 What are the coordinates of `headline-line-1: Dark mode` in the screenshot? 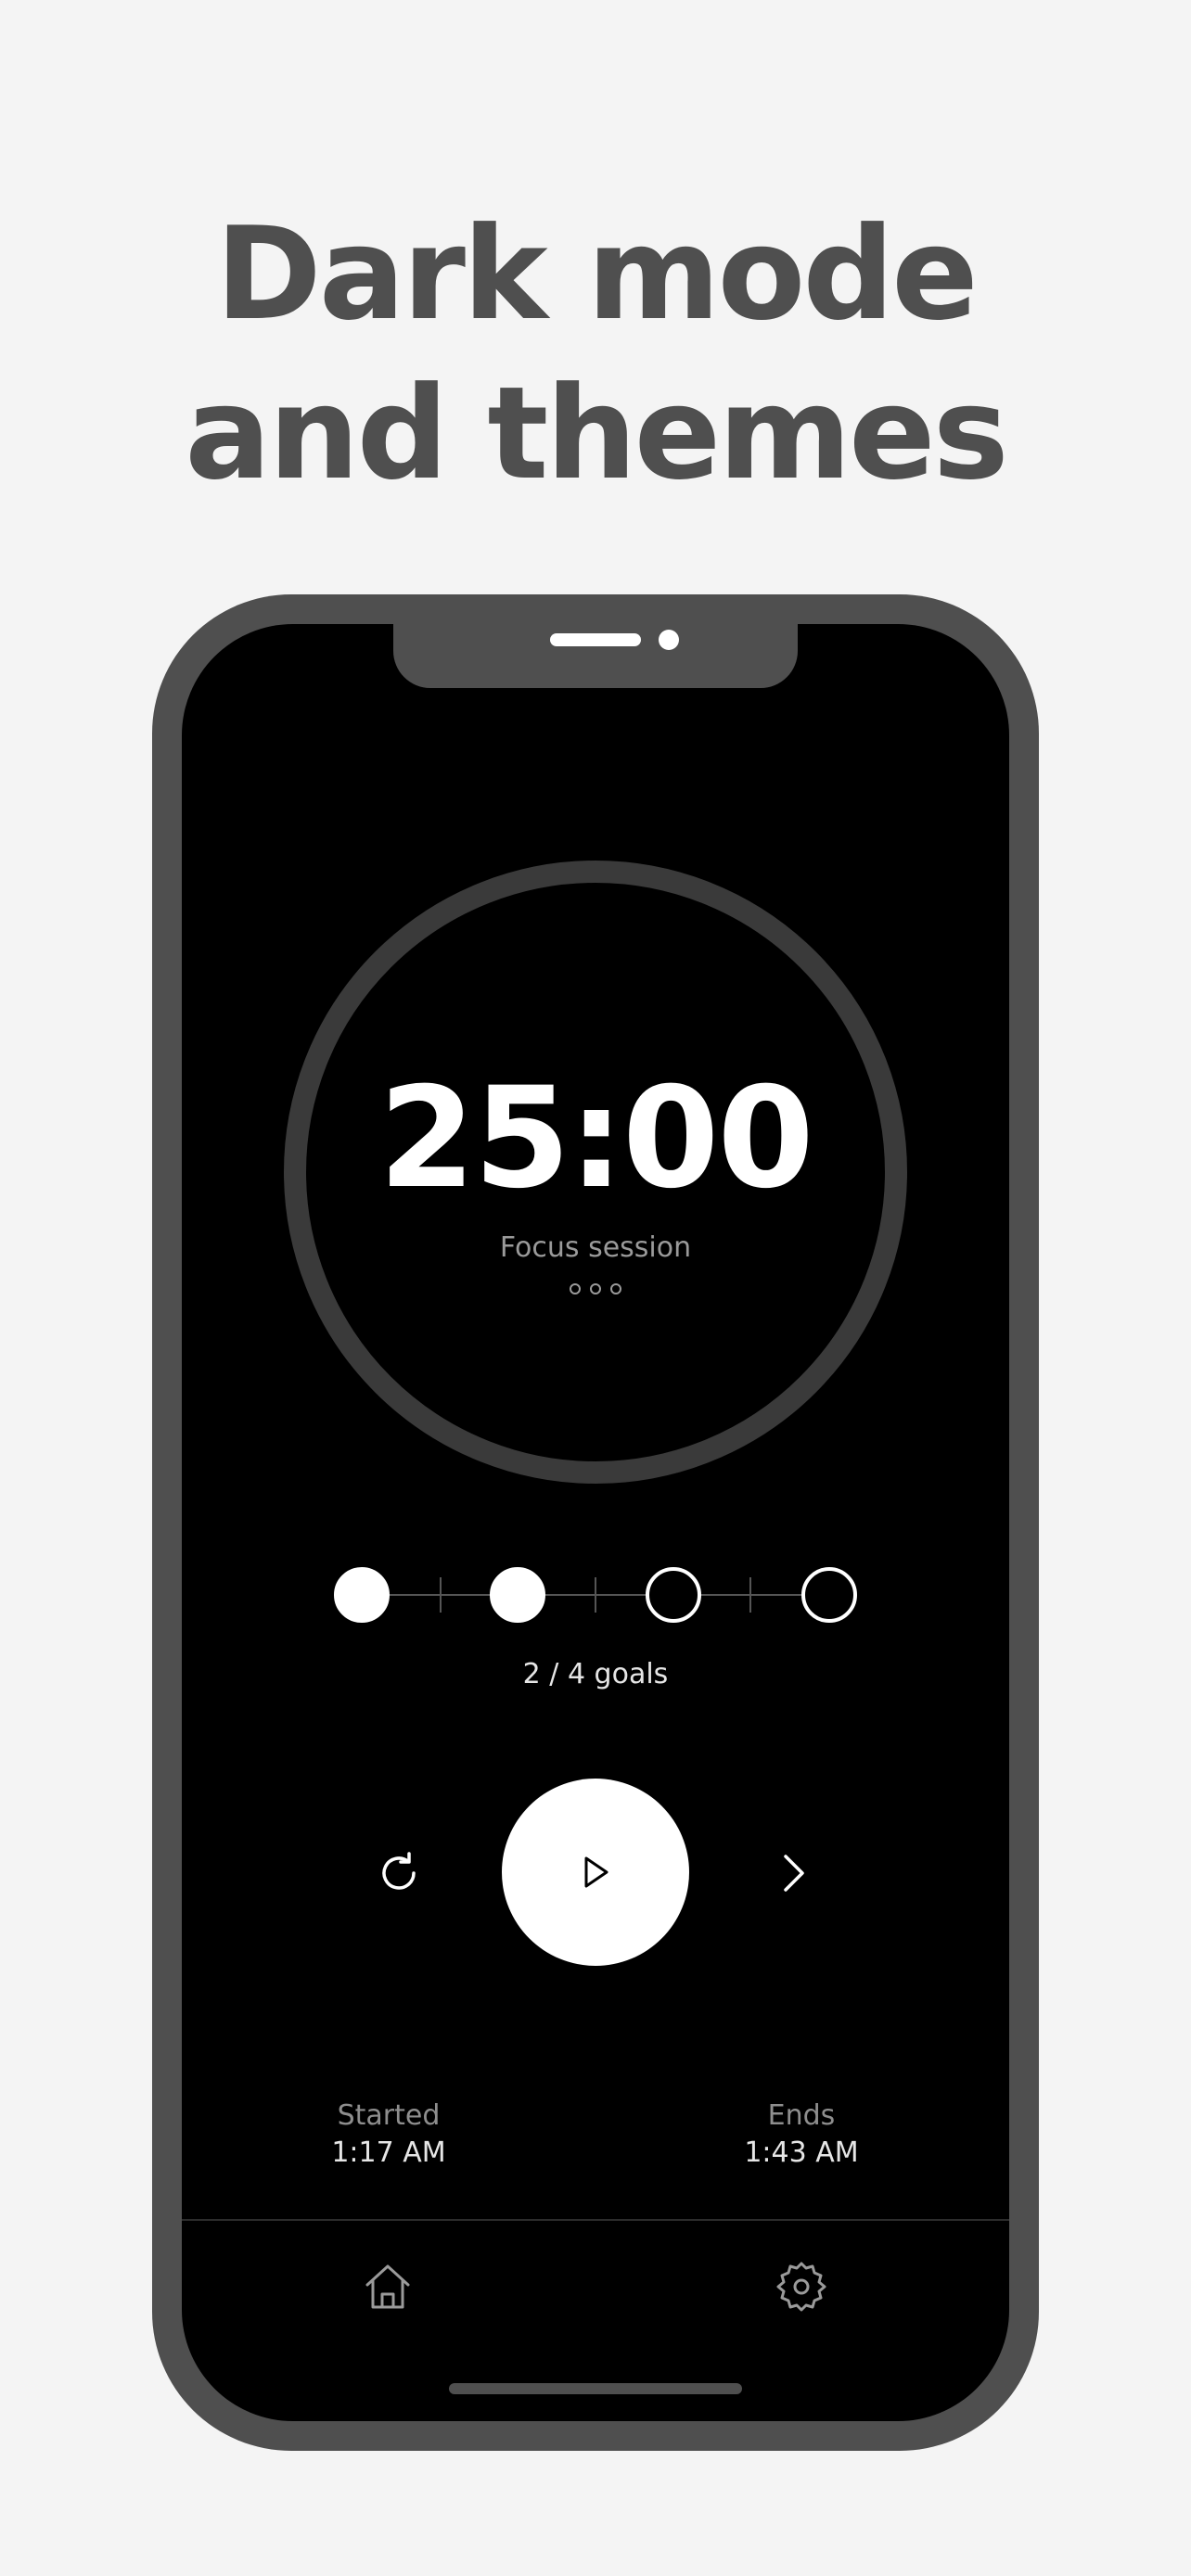 It's located at (597, 274).